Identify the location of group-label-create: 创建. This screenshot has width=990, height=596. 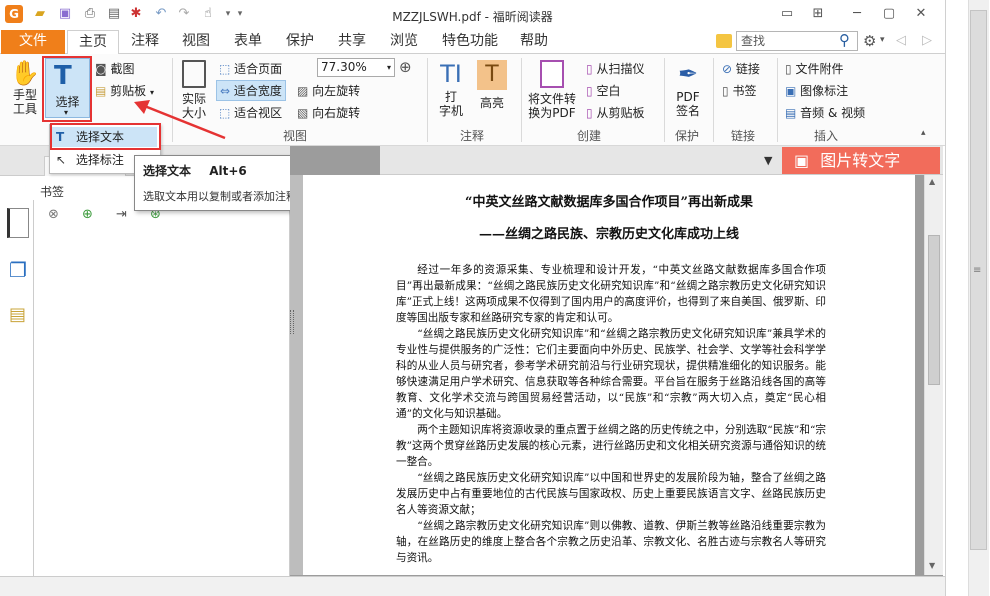
(588, 136).